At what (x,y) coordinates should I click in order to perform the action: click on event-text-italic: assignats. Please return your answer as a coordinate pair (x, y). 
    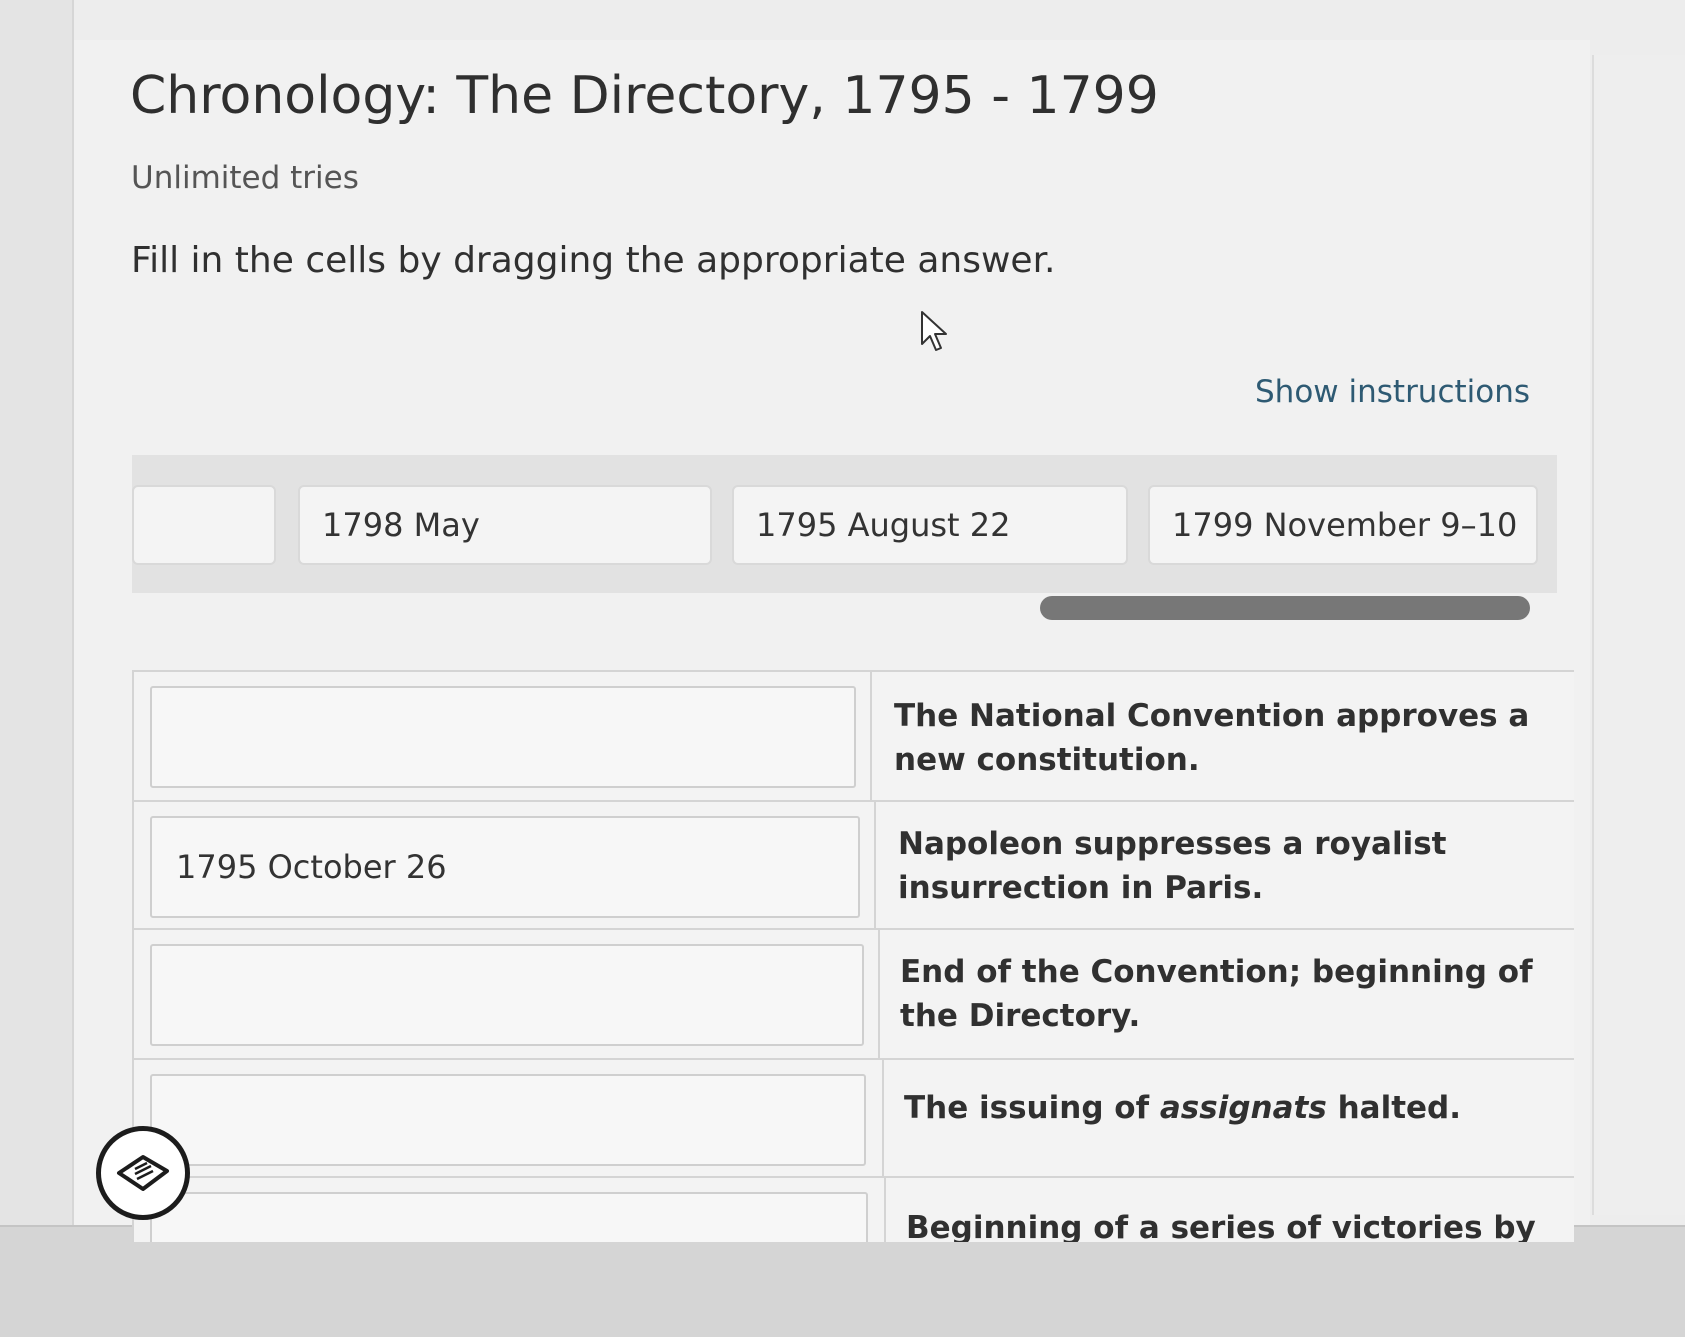
    Looking at the image, I should click on (1243, 1108).